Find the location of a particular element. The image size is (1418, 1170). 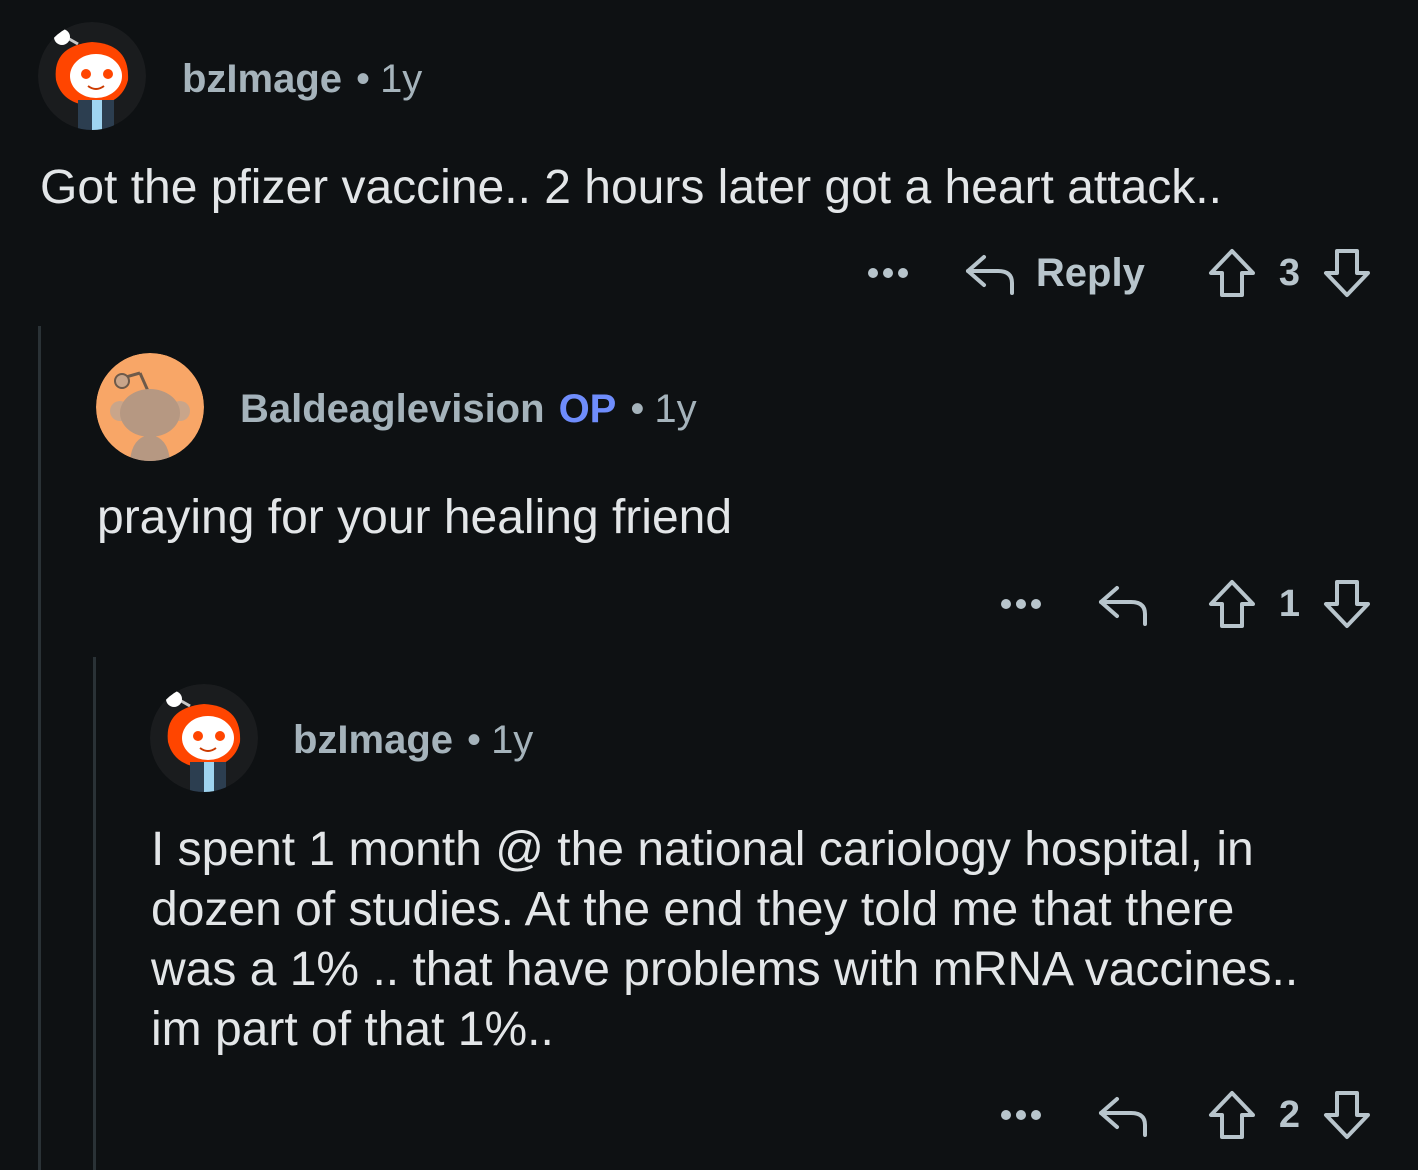

comment-actions: 1 is located at coordinates (1186, 604).